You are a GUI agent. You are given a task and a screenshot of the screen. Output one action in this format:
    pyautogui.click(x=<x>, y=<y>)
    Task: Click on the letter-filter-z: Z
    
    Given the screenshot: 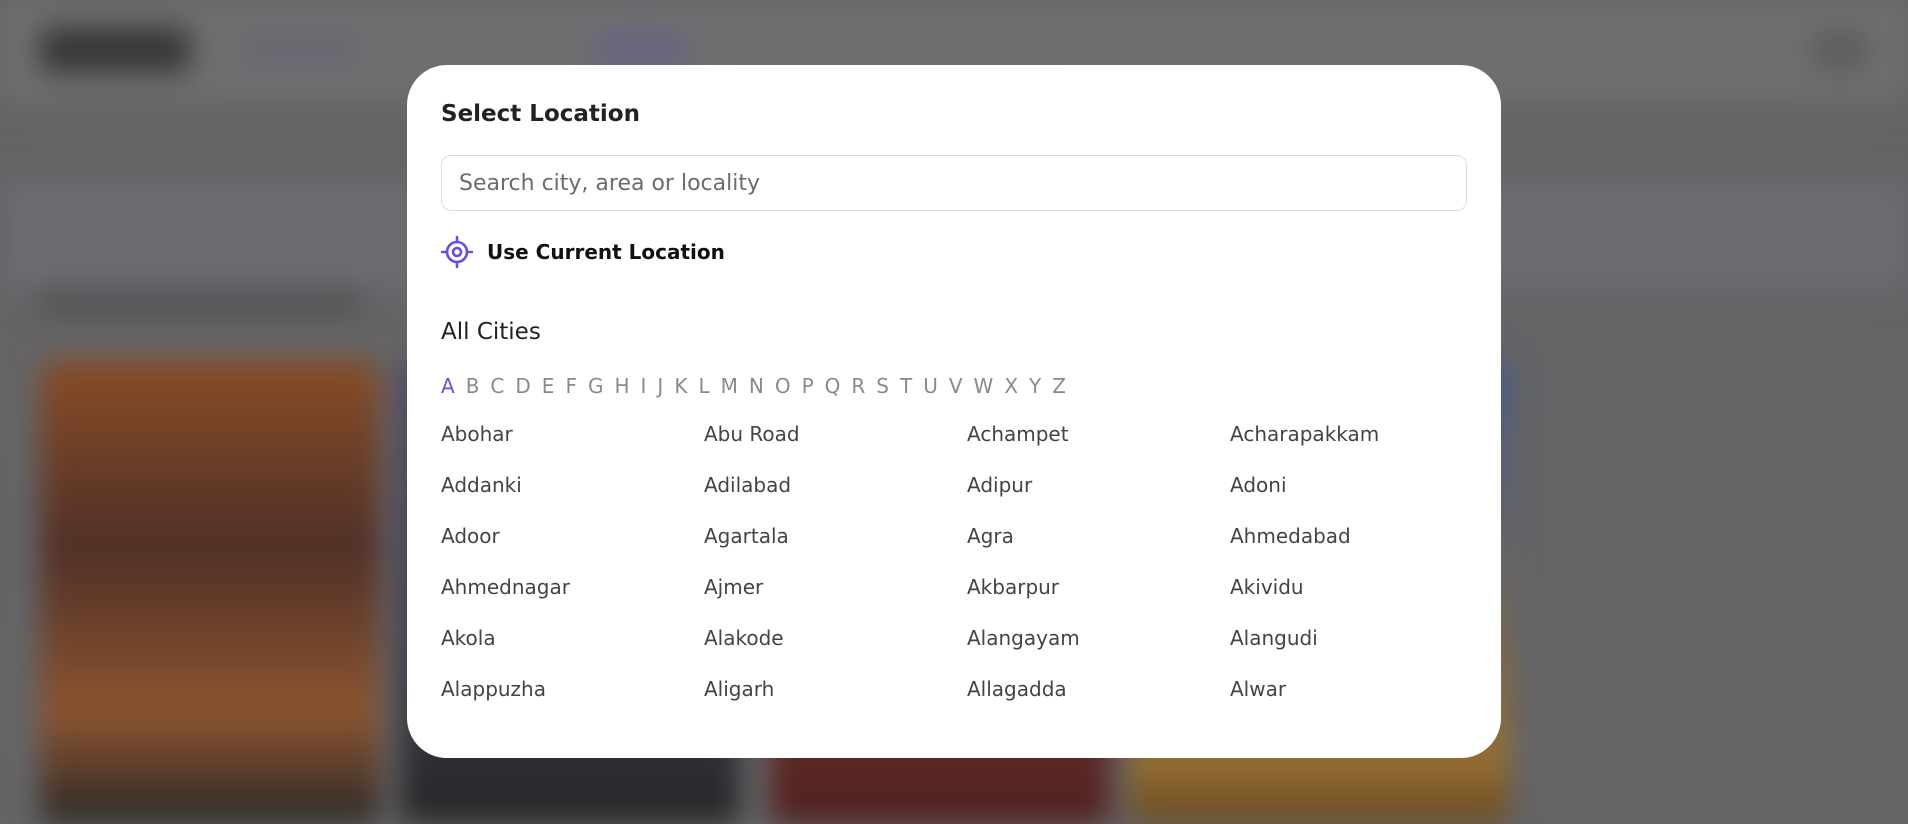 What is the action you would take?
    pyautogui.click(x=1059, y=386)
    